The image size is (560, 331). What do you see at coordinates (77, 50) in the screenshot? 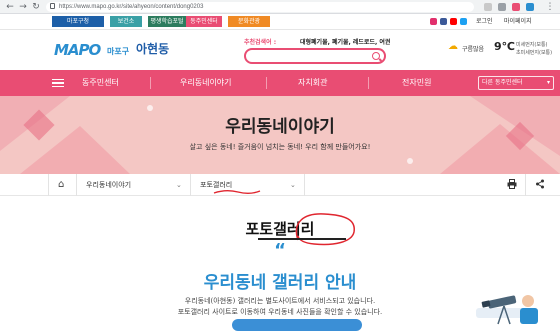
I see `mapo-logo: MAPO` at bounding box center [77, 50].